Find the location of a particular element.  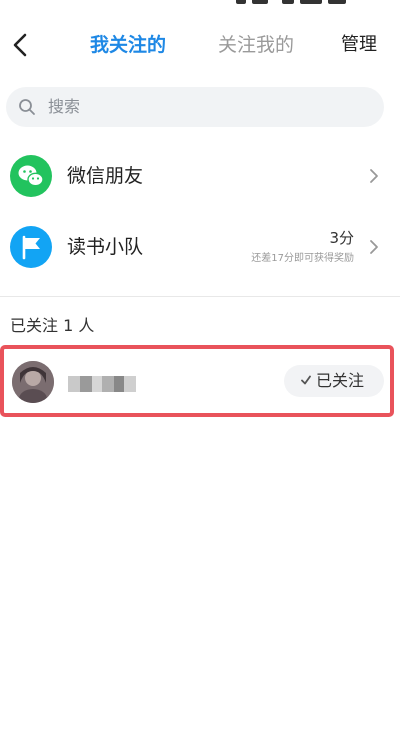

search-input: 搜索 is located at coordinates (195, 107).